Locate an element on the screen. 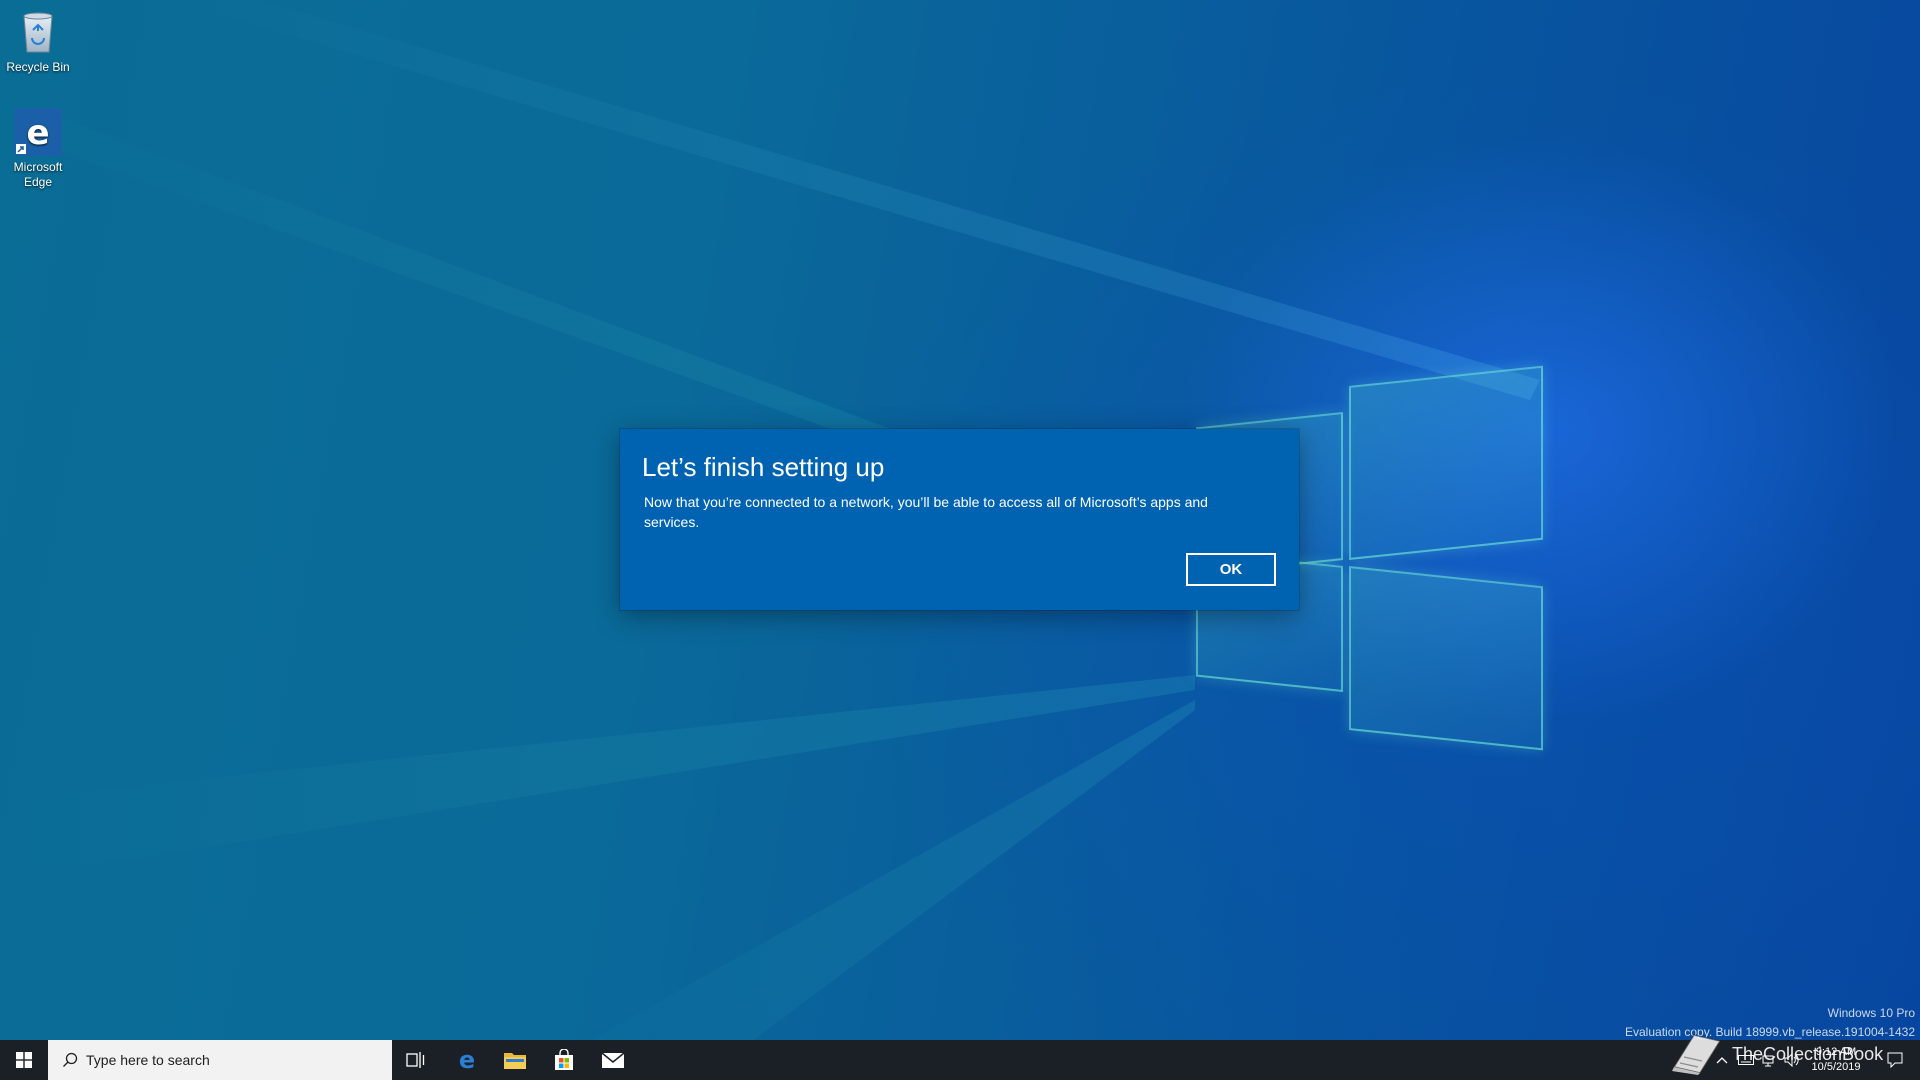  windows-start-icon is located at coordinates (24, 1060).